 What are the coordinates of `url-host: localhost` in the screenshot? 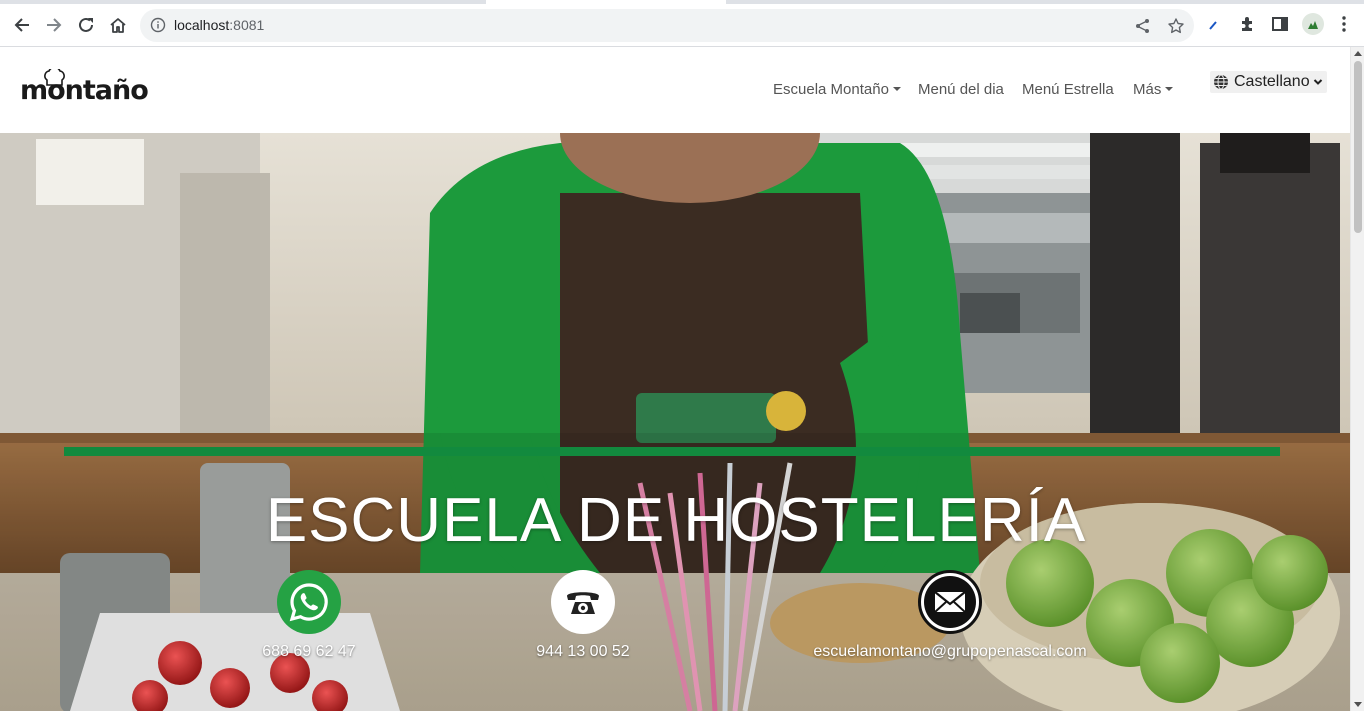 It's located at (202, 25).